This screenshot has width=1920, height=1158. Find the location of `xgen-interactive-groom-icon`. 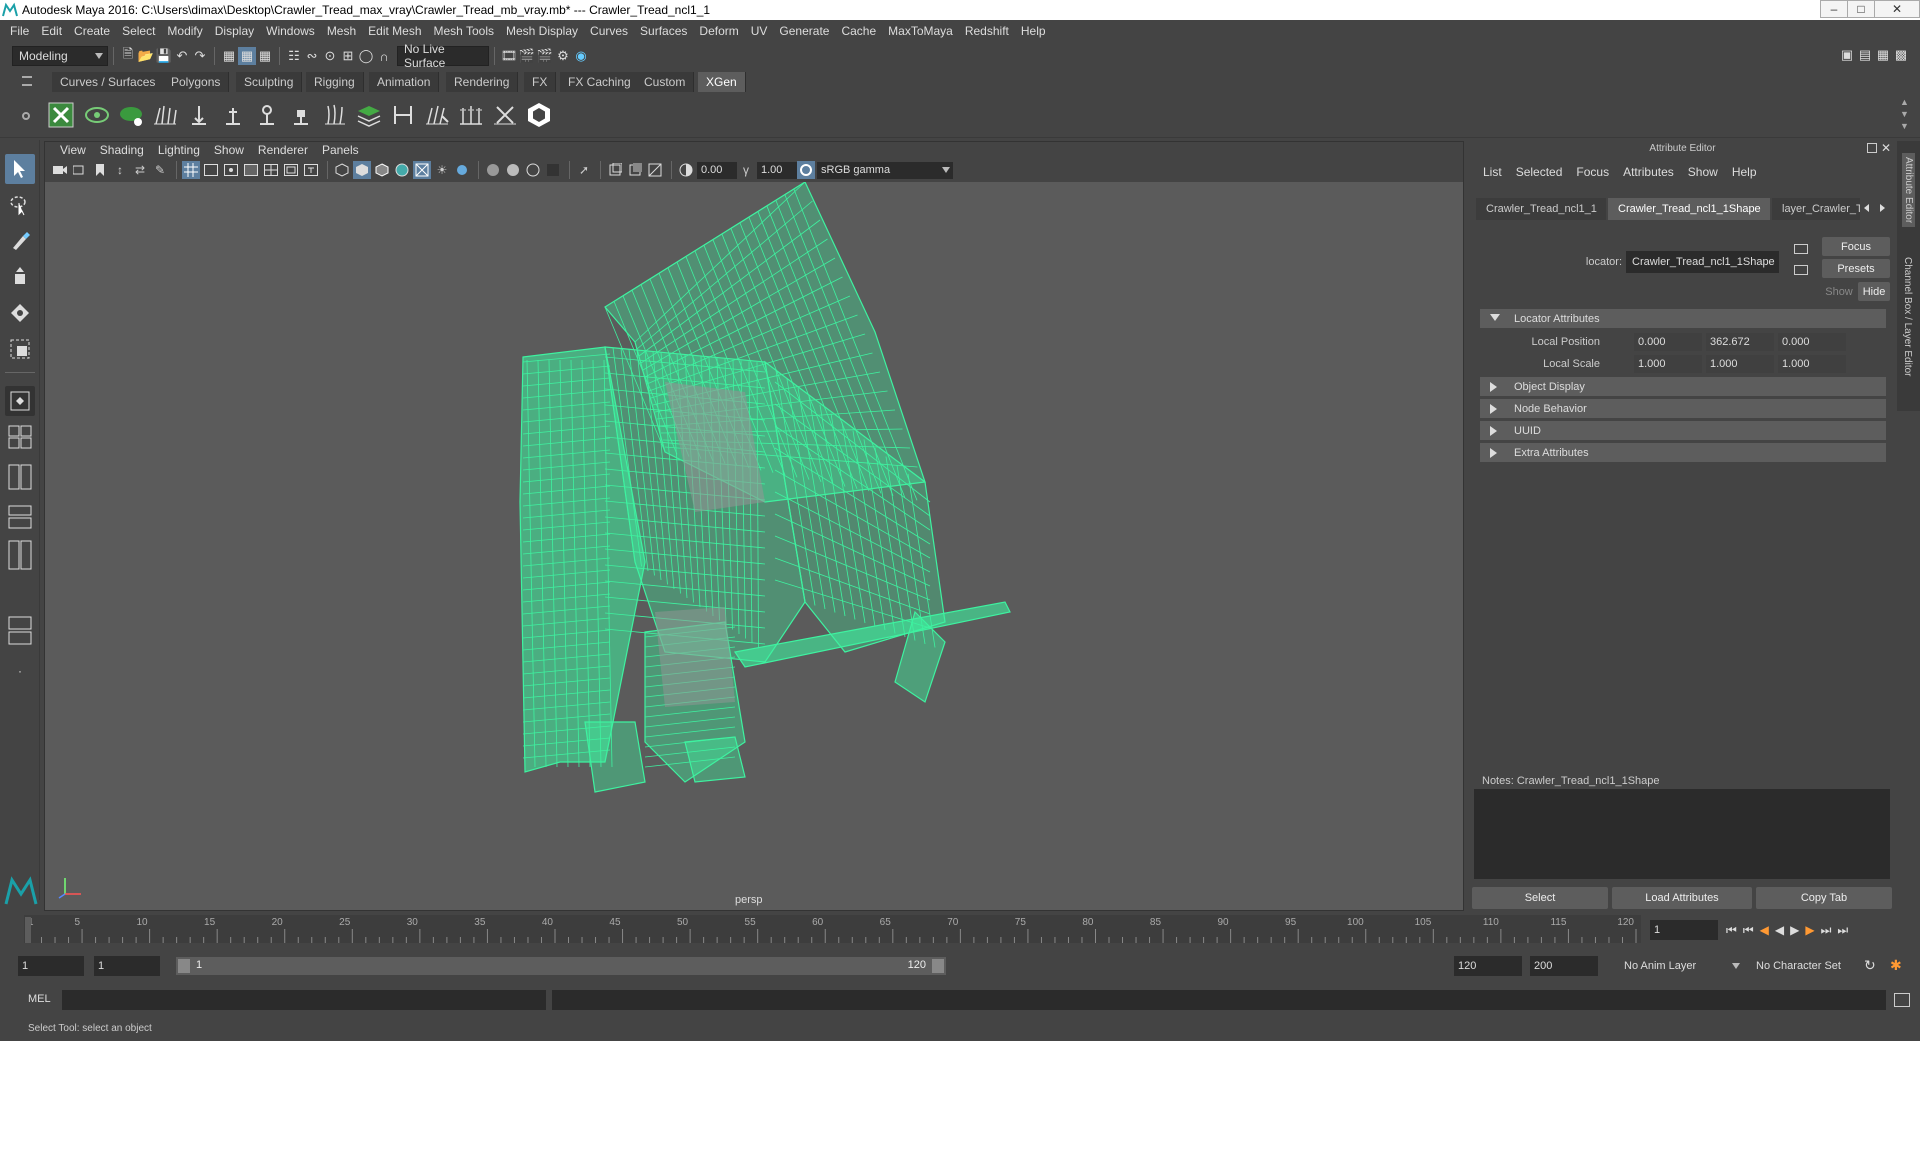

xgen-interactive-groom-icon is located at coordinates (539, 115).